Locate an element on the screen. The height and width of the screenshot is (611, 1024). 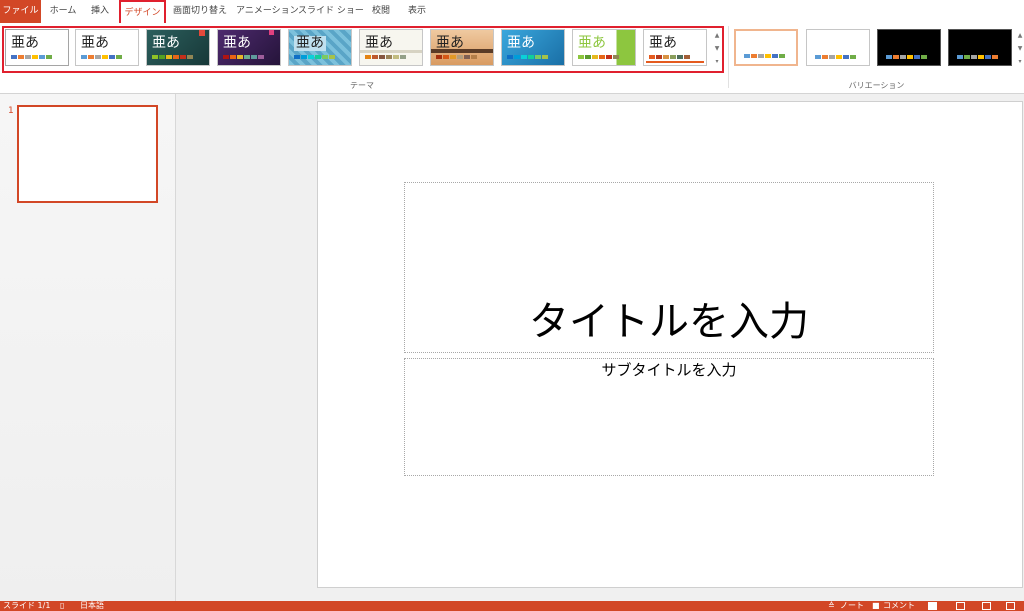
slide-count-status: スライド 1/1 is located at coordinates (27, 605).